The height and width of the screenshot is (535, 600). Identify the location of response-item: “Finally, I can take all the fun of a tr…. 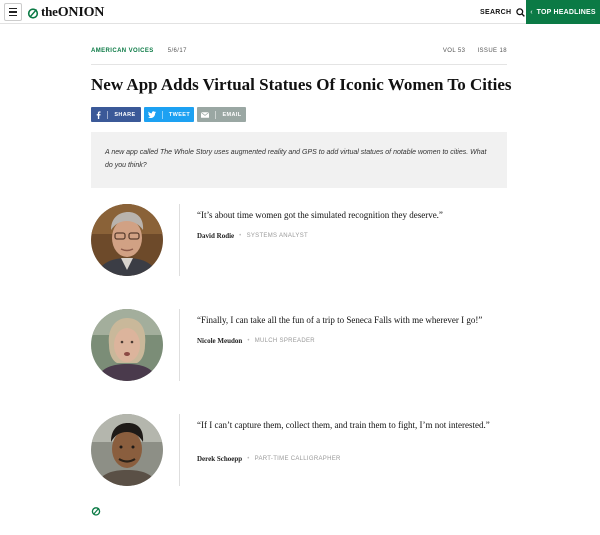
(299, 346).